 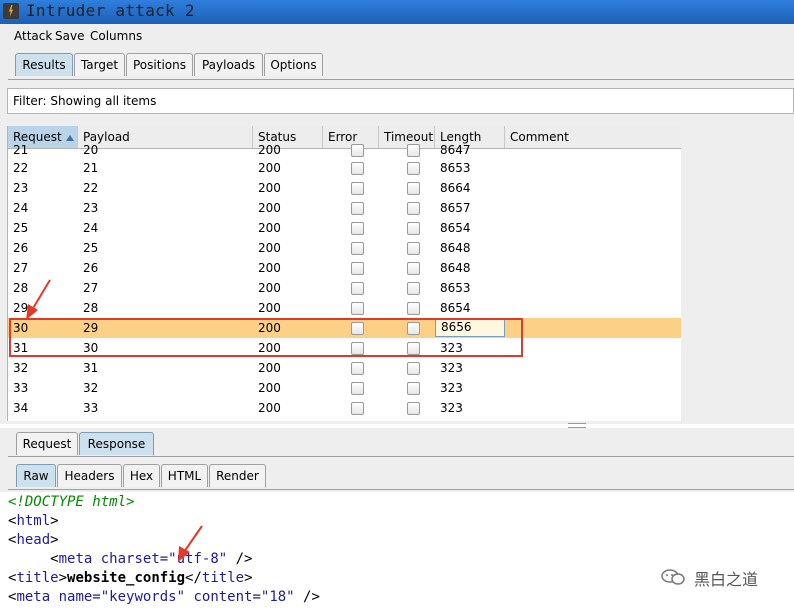 What do you see at coordinates (266, 337) in the screenshot?
I see `red-highlight-box` at bounding box center [266, 337].